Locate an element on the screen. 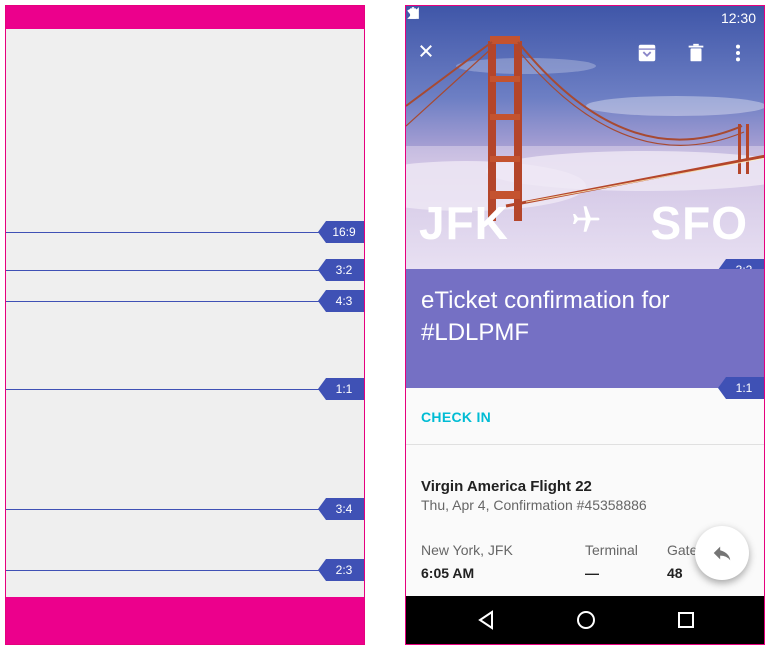 This screenshot has width=771, height=650. origin-airport: JFK is located at coordinates (464, 223).